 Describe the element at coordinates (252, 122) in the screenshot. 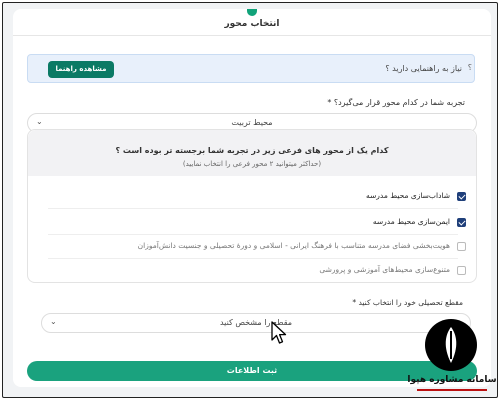

I see `axis-select-value: محیط تربیت` at that location.